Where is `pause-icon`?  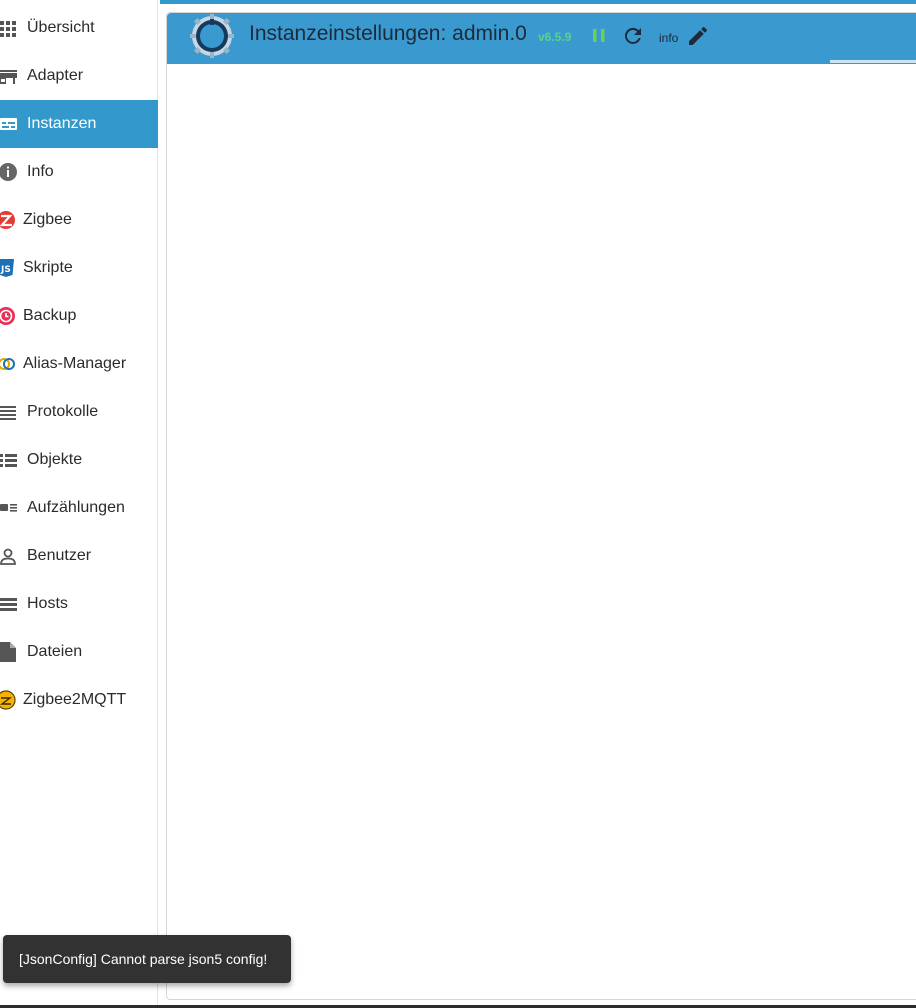
pause-icon is located at coordinates (599, 36).